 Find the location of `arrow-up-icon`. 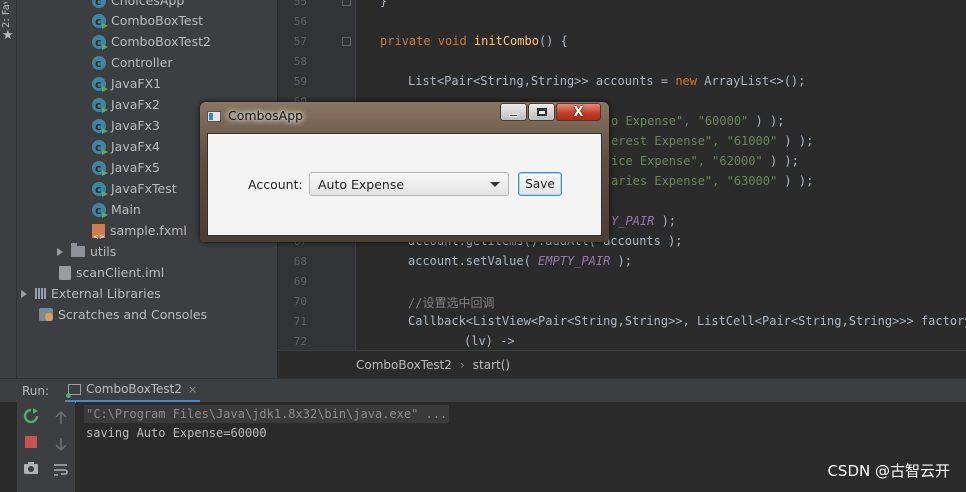

arrow-up-icon is located at coordinates (61, 418).